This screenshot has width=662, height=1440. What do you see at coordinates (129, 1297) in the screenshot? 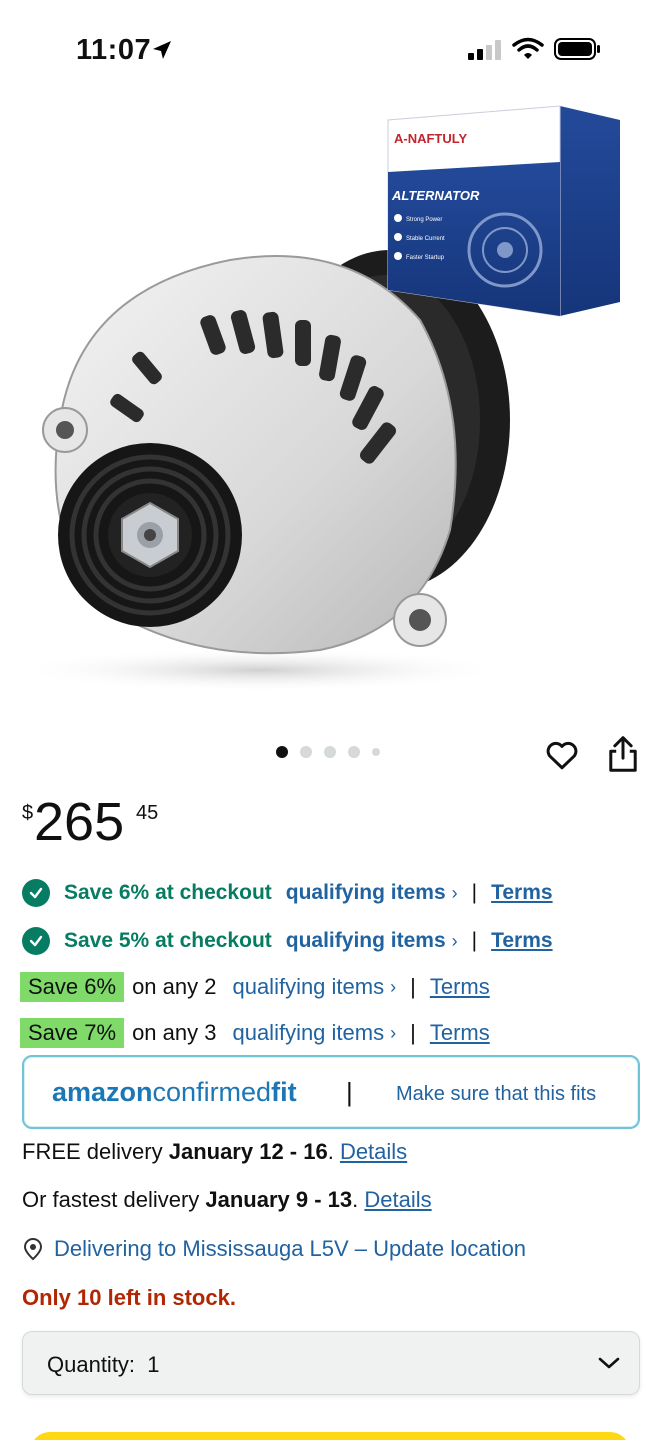
I see `stock-status: Only 10 left in stock.` at bounding box center [129, 1297].